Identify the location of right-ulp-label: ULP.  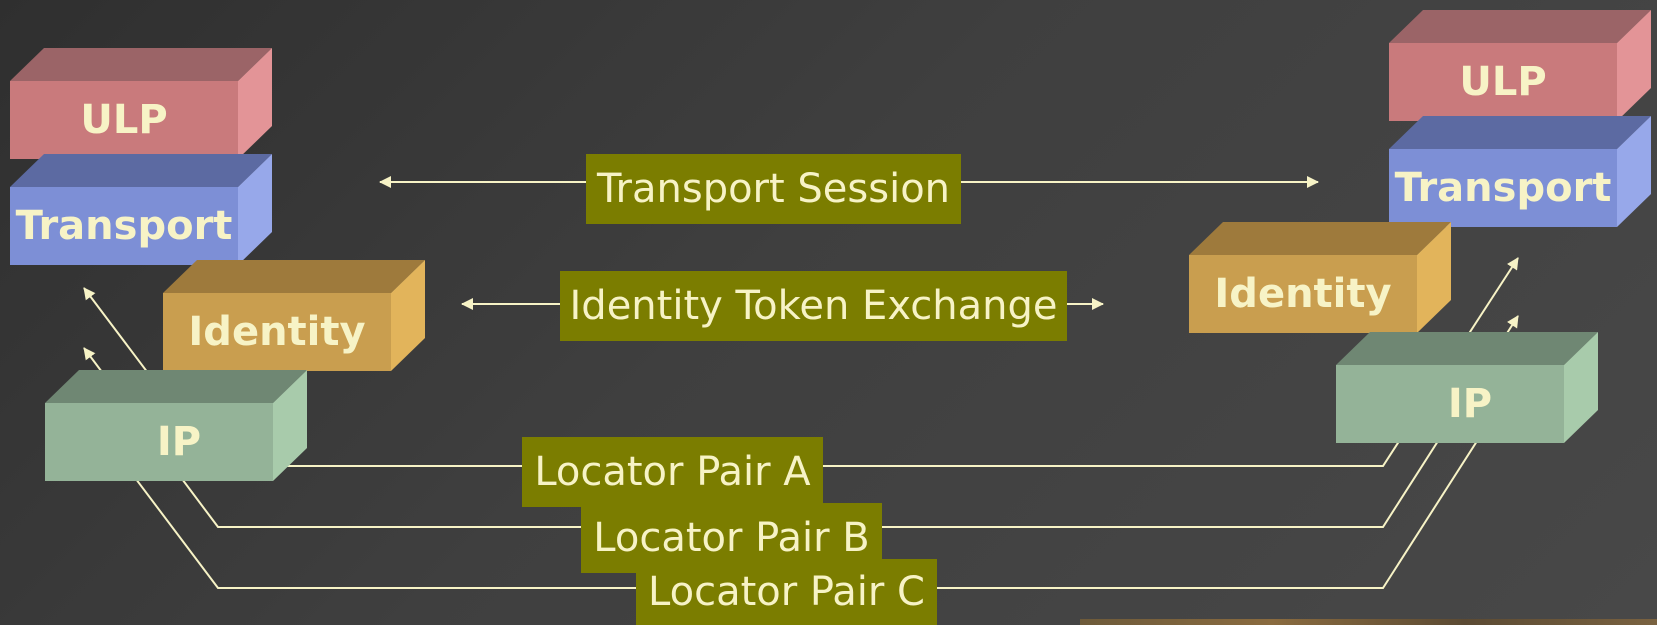
(1503, 82).